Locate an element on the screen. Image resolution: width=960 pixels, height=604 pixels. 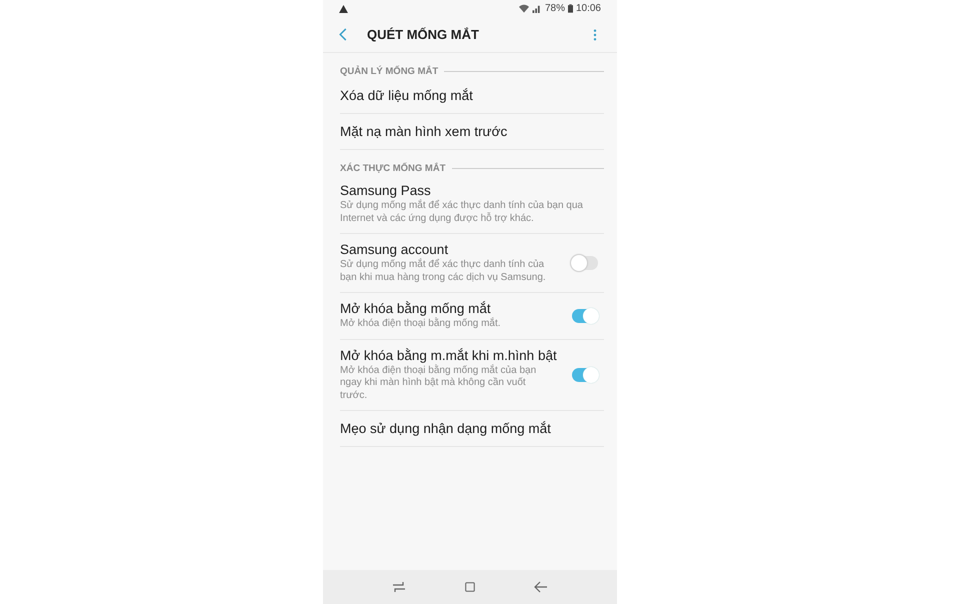
wifi-icon is located at coordinates (523, 8).